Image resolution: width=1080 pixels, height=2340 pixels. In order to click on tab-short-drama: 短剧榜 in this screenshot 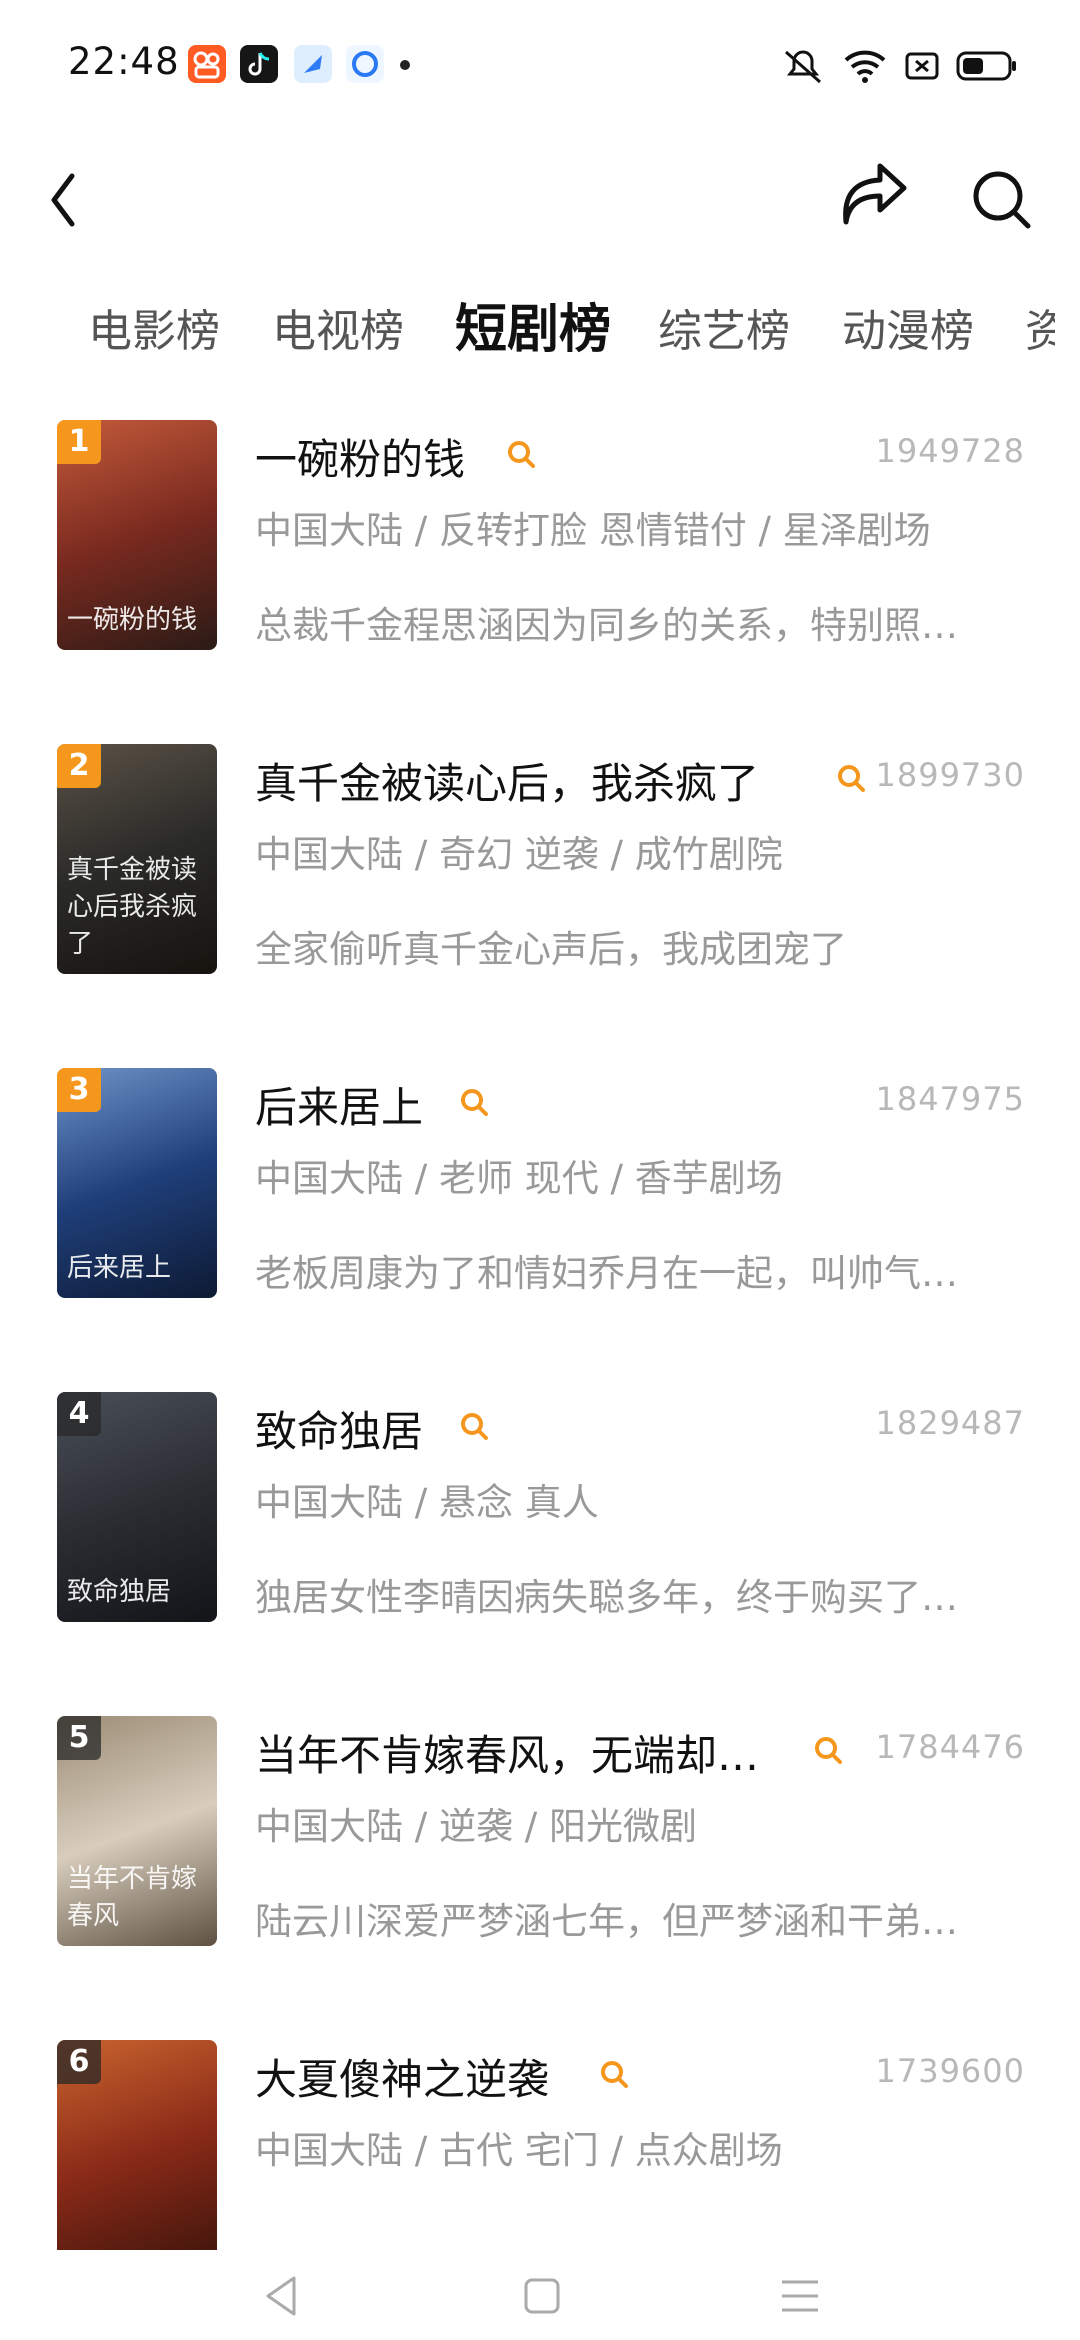, I will do `click(533, 324)`.